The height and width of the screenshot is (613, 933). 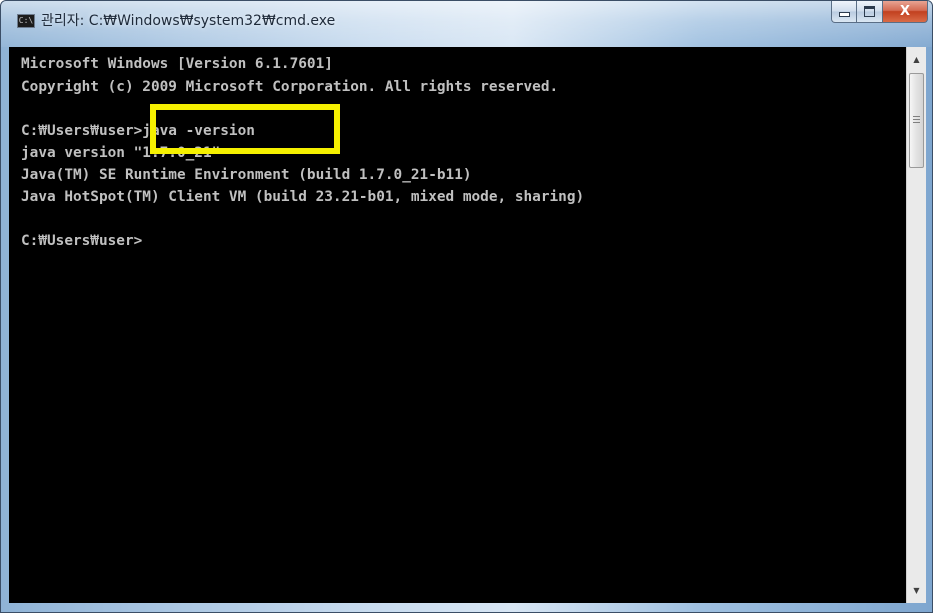 I want to click on scroll-up-arrow-icon: ▲, so click(x=916, y=59).